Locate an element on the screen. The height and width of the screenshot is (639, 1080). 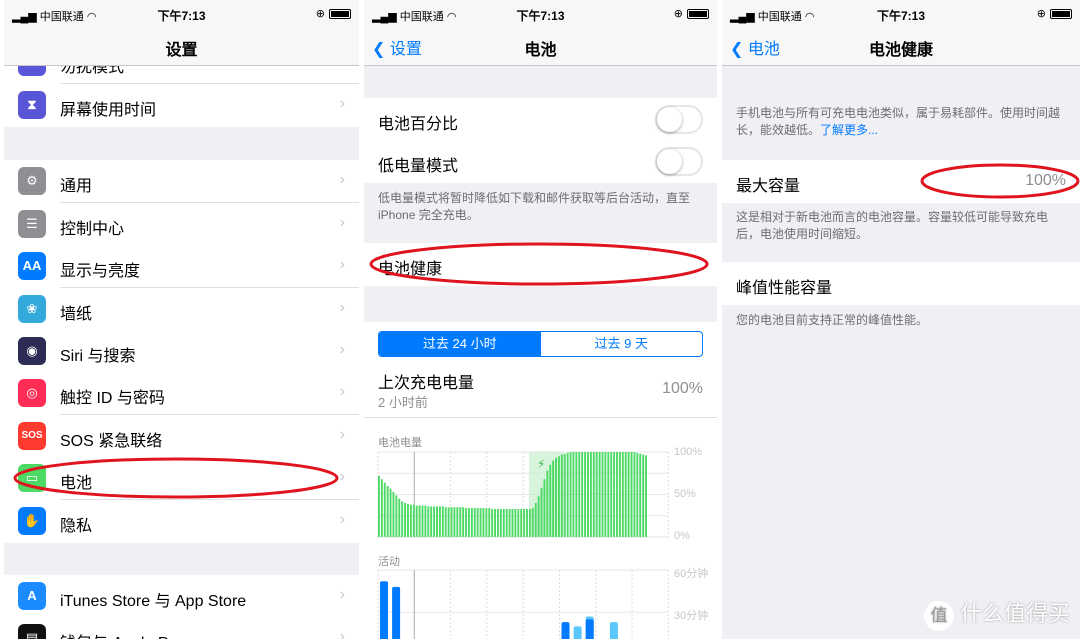
max-capacity-row: 最大容量 100% is located at coordinates (901, 181).